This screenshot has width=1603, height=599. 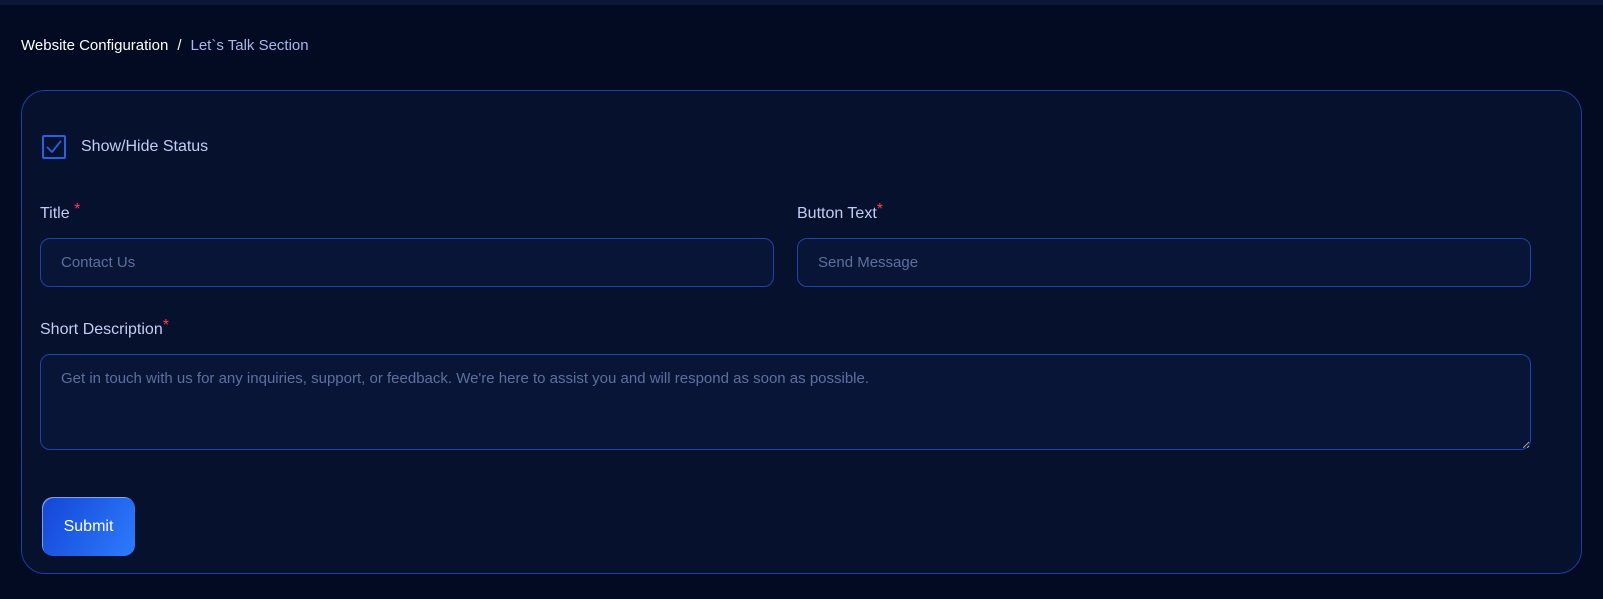 I want to click on short-description-label: Short Description*, so click(x=104, y=328).